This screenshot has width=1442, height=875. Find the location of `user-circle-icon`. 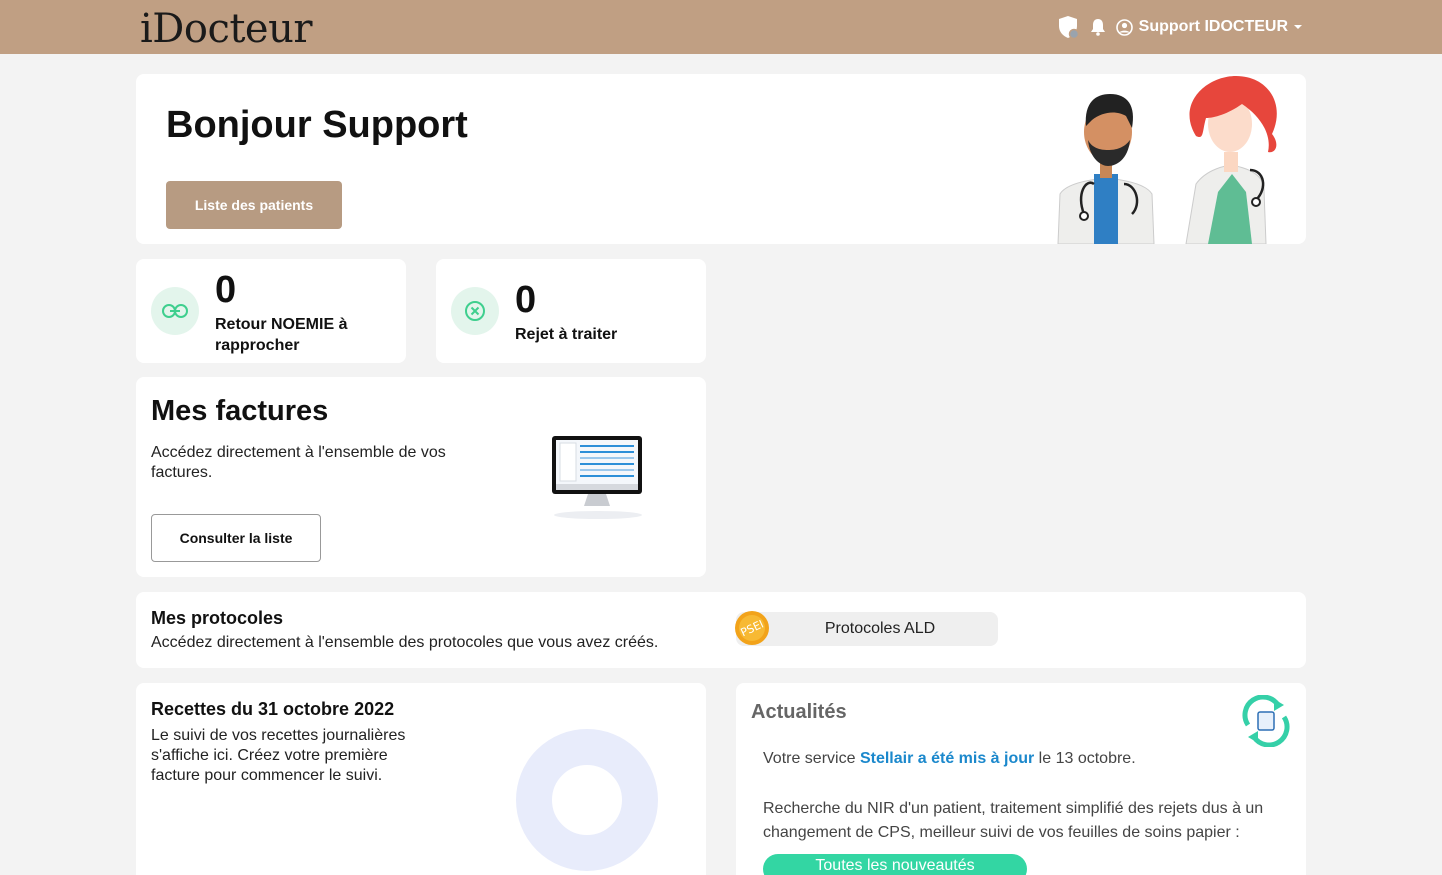

user-circle-icon is located at coordinates (1124, 27).